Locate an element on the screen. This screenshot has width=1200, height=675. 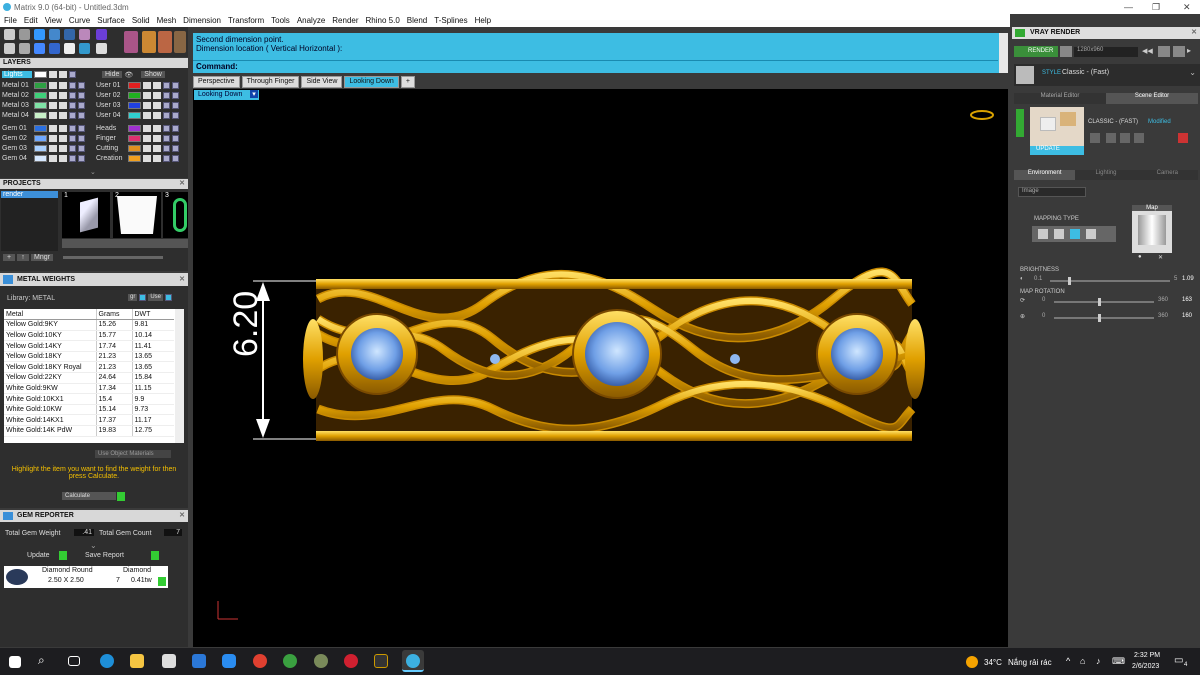
up-button: ↑ is located at coordinates (23, 257).